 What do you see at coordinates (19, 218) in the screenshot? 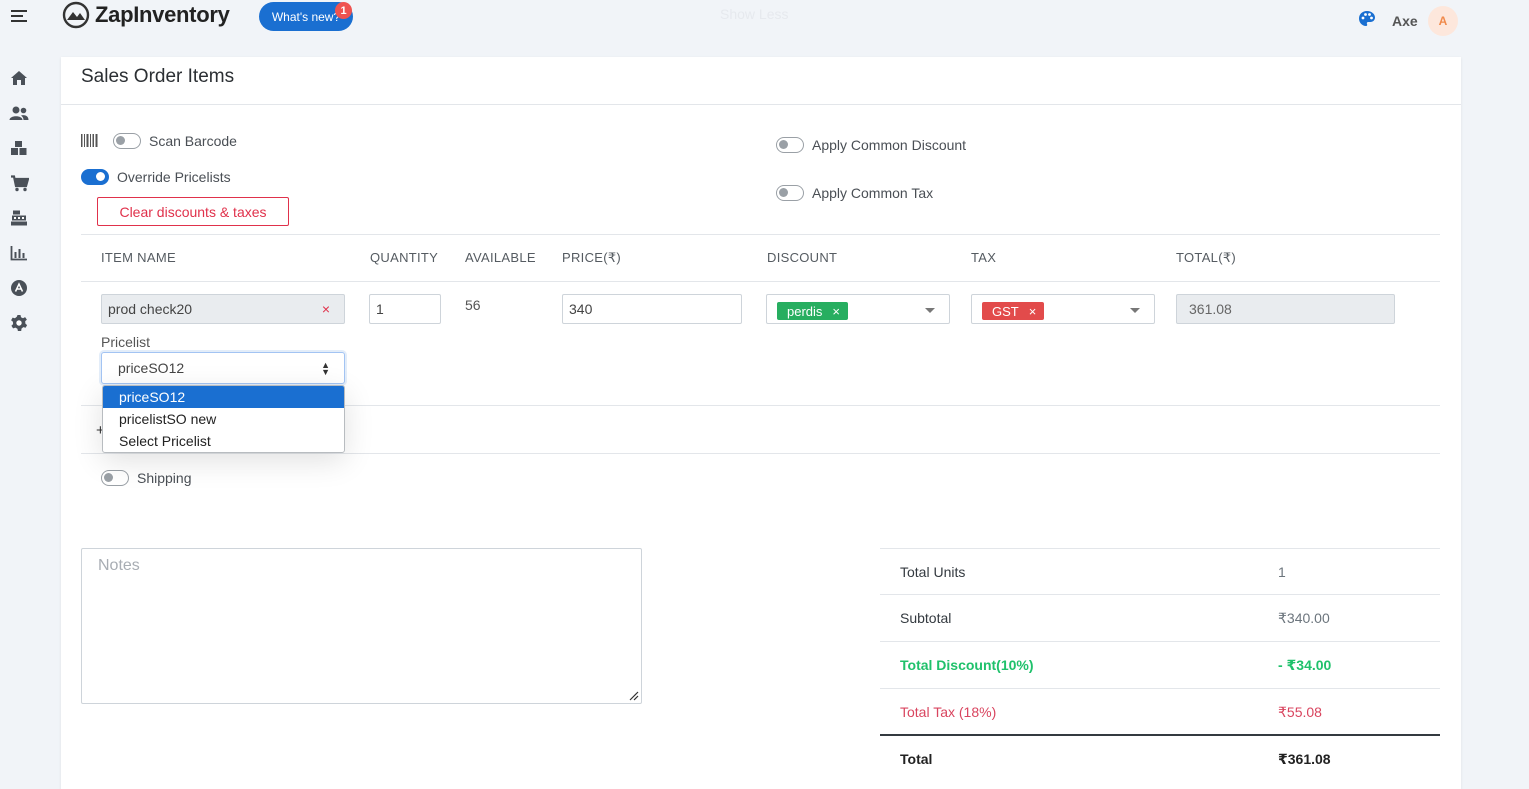
I see `cash-register-icon` at bounding box center [19, 218].